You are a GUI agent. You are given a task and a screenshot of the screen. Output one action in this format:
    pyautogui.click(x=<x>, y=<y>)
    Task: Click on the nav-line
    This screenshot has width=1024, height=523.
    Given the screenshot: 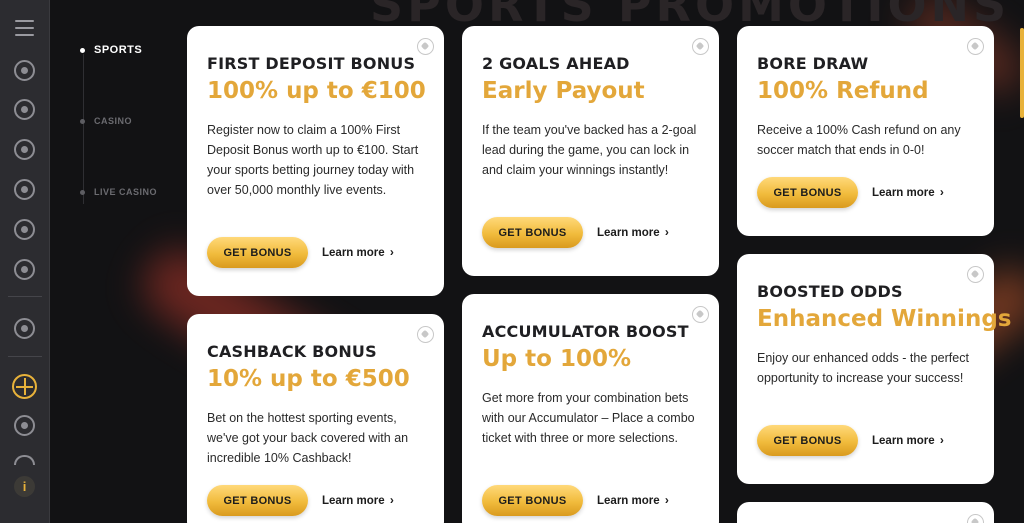 What is the action you would take?
    pyautogui.click(x=83, y=129)
    